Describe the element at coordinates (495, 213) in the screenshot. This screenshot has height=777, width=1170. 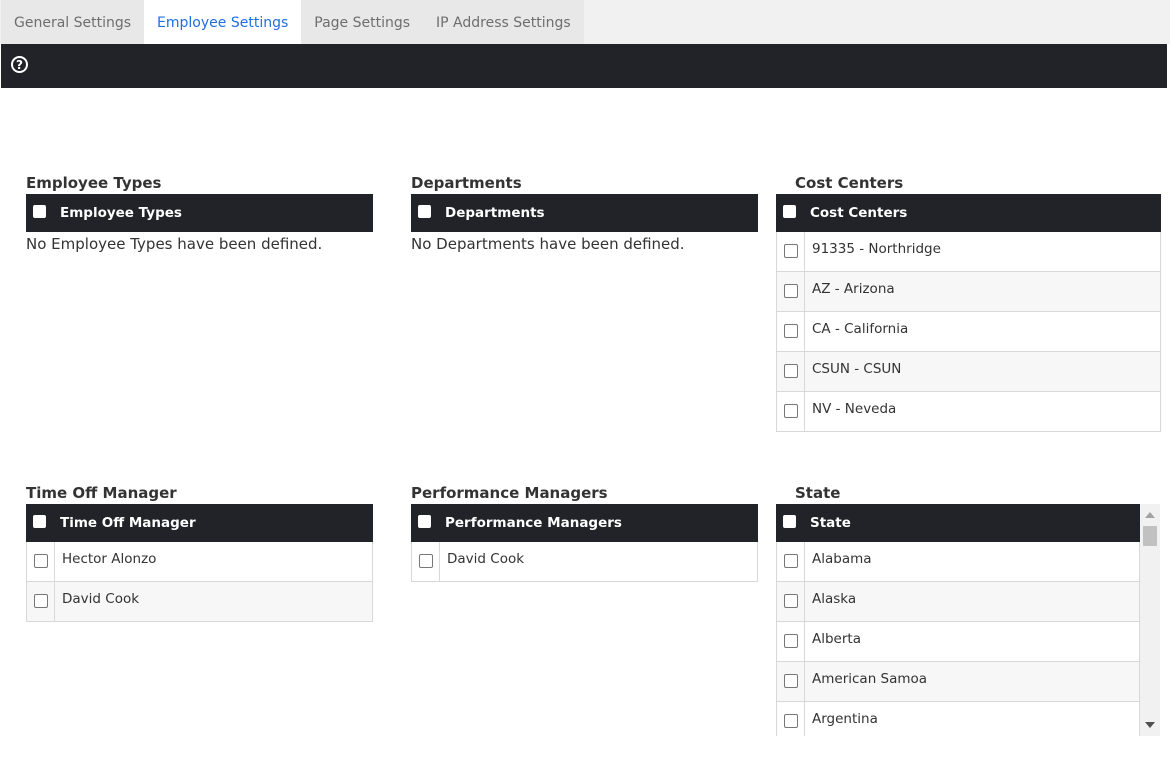
I see `column-header: Departments` at that location.